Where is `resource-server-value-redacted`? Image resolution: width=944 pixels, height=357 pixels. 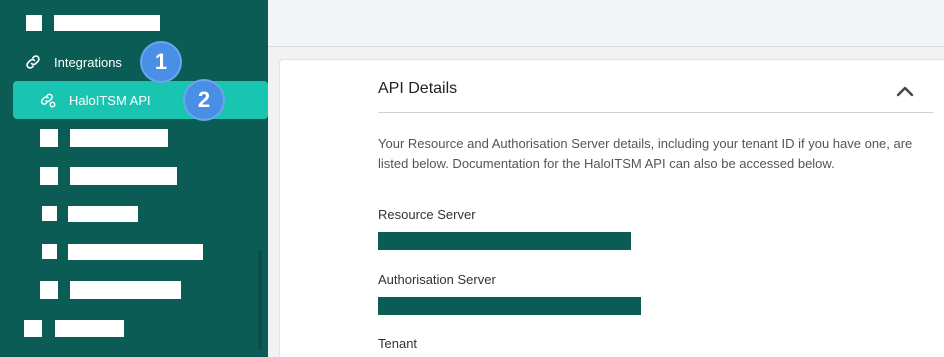
resource-server-value-redacted is located at coordinates (504, 241).